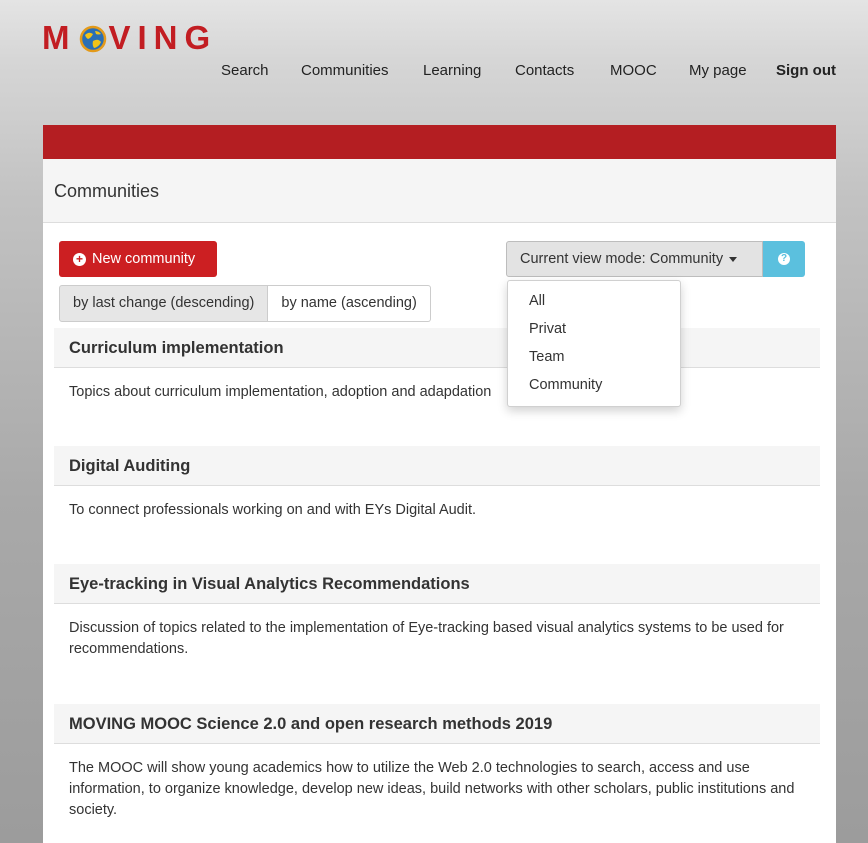 The height and width of the screenshot is (843, 868). I want to click on help-button: ?, so click(784, 259).